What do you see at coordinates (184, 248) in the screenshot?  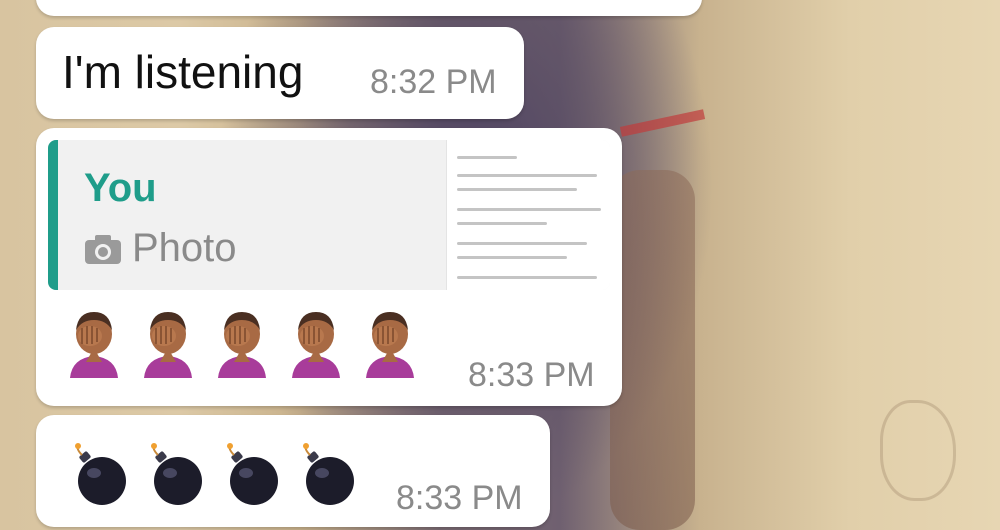 I see `quote-type-label: Photo` at bounding box center [184, 248].